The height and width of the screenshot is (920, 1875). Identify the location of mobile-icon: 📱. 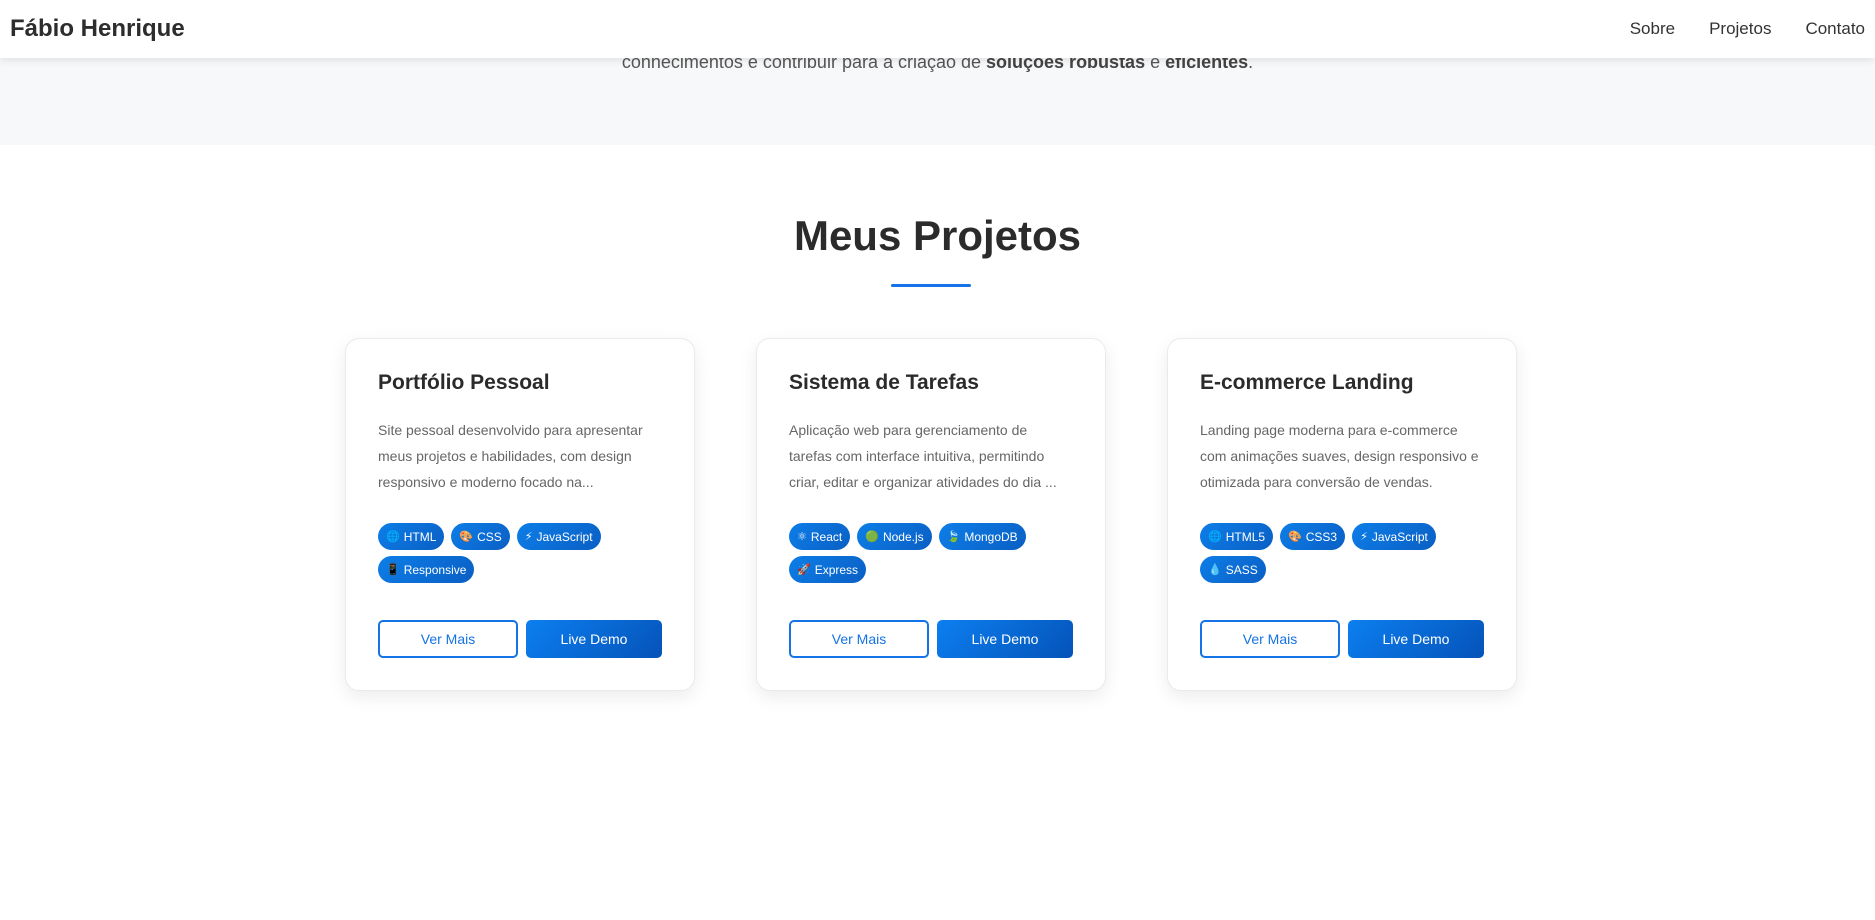
(393, 570).